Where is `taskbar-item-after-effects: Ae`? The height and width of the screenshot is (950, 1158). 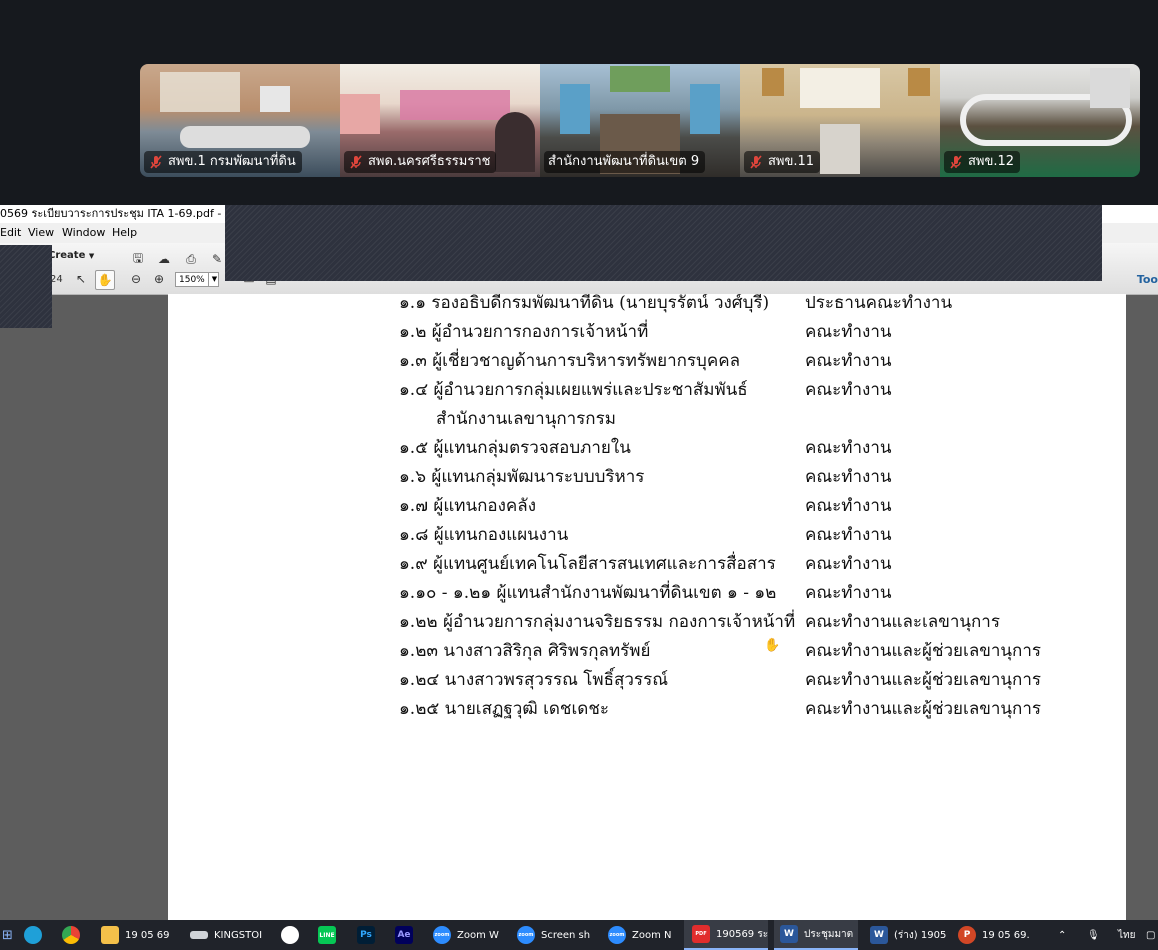
taskbar-item-after-effects: Ae is located at coordinates (407, 935).